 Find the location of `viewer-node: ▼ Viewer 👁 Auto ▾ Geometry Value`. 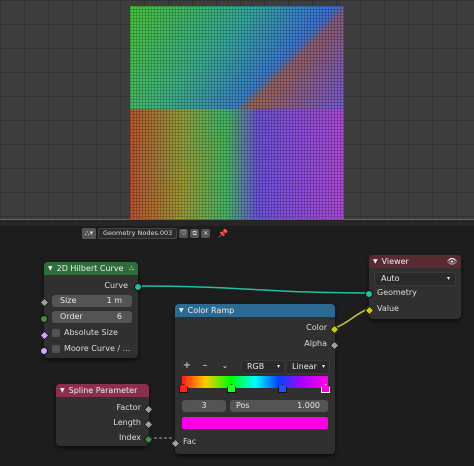

viewer-node: ▼ Viewer 👁 Auto ▾ Geometry Value is located at coordinates (412, 287).